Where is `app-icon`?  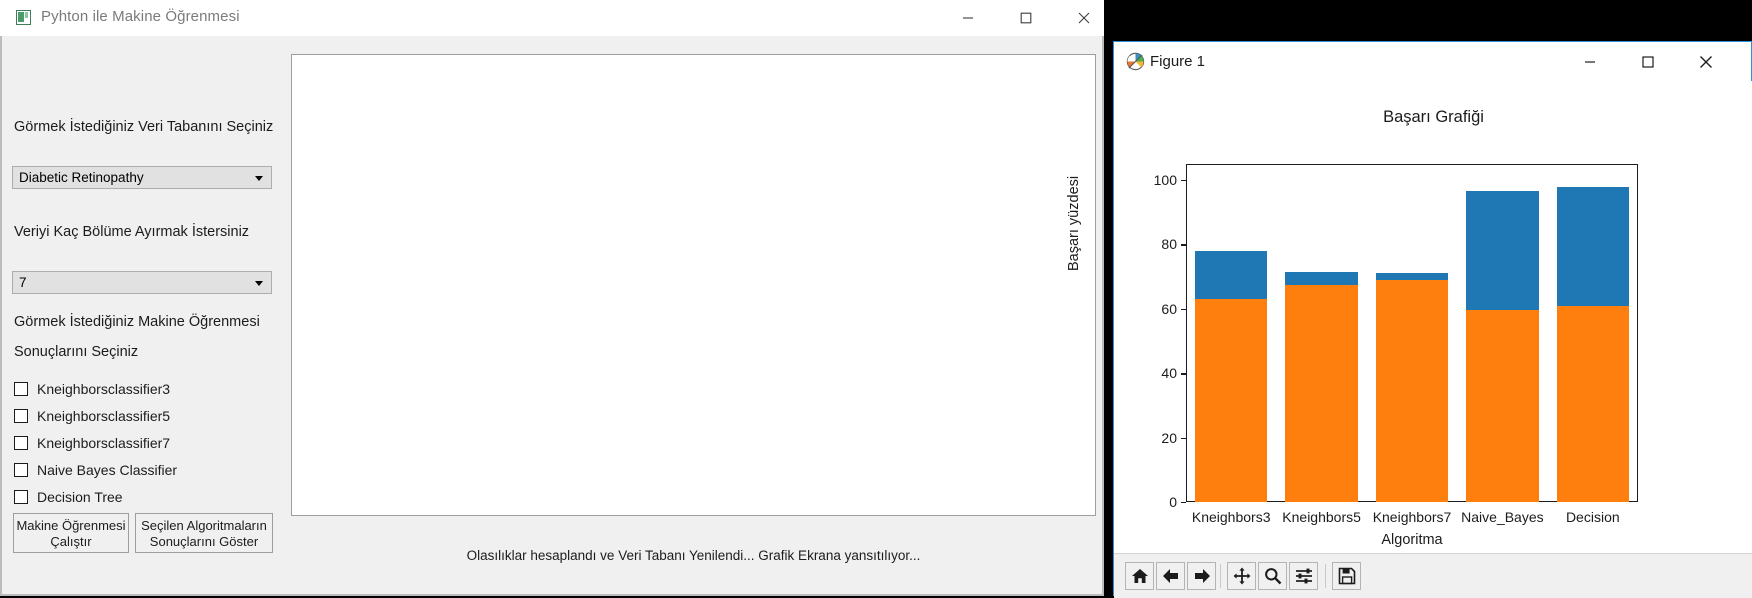
app-icon is located at coordinates (23, 17).